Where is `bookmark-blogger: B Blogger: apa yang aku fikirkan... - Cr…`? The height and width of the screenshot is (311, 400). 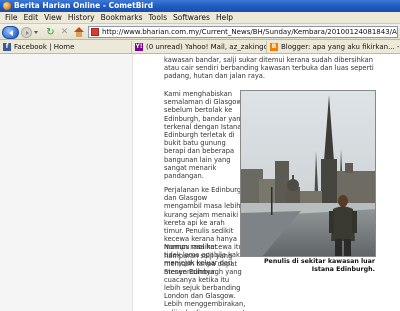 bookmark-blogger: B Blogger: apa yang aku fikirkan... - Cr… is located at coordinates (333, 47).